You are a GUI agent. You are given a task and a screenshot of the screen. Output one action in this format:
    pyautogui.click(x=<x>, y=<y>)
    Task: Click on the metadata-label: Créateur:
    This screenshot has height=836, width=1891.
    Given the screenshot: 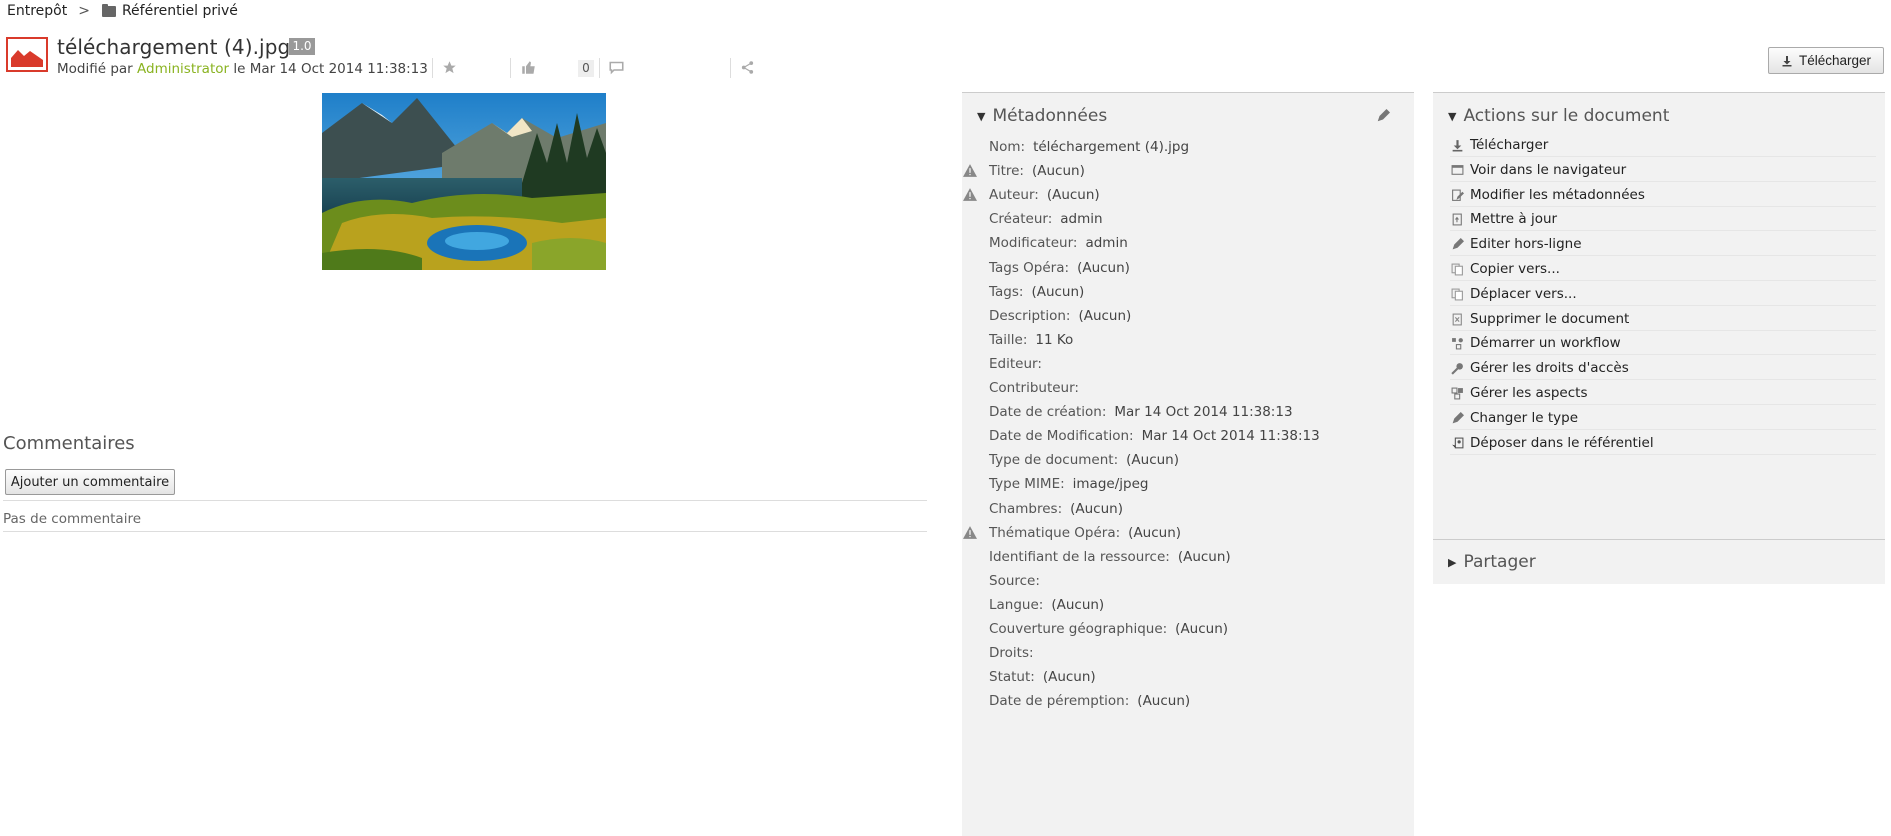 What is the action you would take?
    pyautogui.click(x=1021, y=219)
    